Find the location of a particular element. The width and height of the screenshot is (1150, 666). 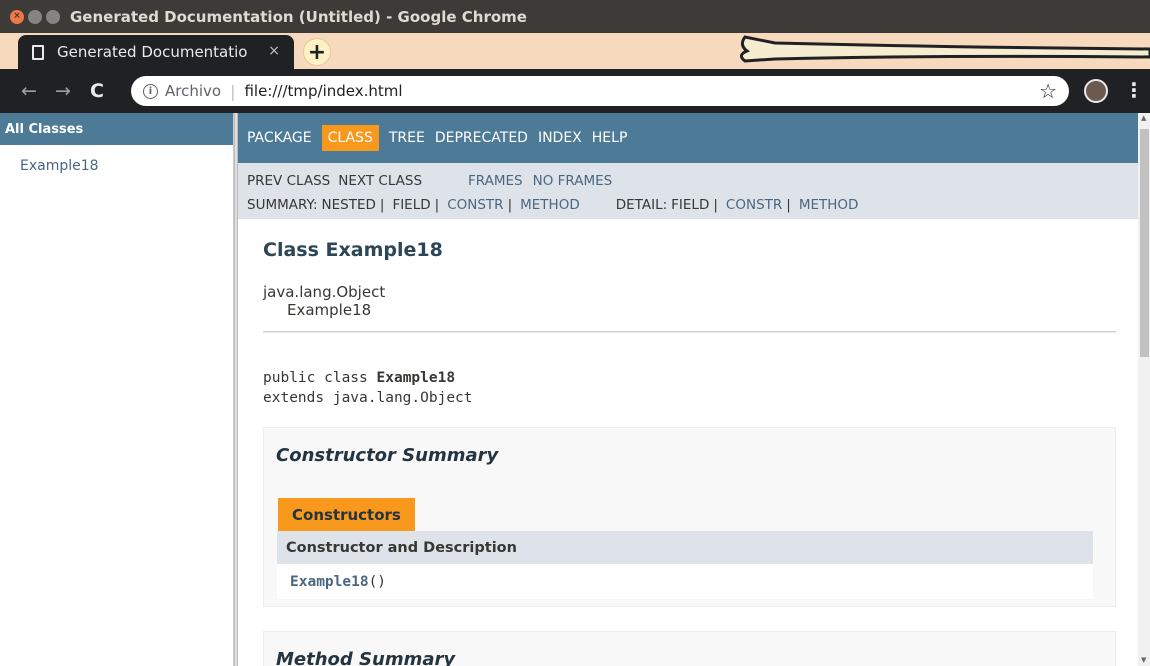

detail-method-link: METHOD is located at coordinates (829, 205).